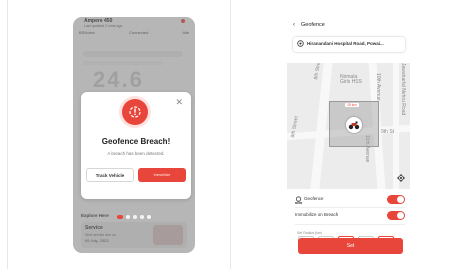 This screenshot has height=269, width=460. What do you see at coordinates (7, 134) in the screenshot?
I see `frame-divider-left` at bounding box center [7, 134].